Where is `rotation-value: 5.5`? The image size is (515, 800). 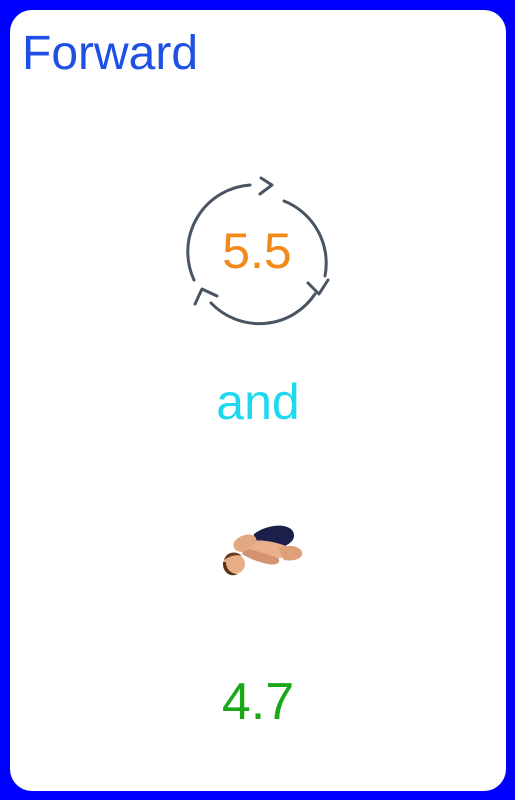
rotation-value: 5.5 is located at coordinates (257, 251).